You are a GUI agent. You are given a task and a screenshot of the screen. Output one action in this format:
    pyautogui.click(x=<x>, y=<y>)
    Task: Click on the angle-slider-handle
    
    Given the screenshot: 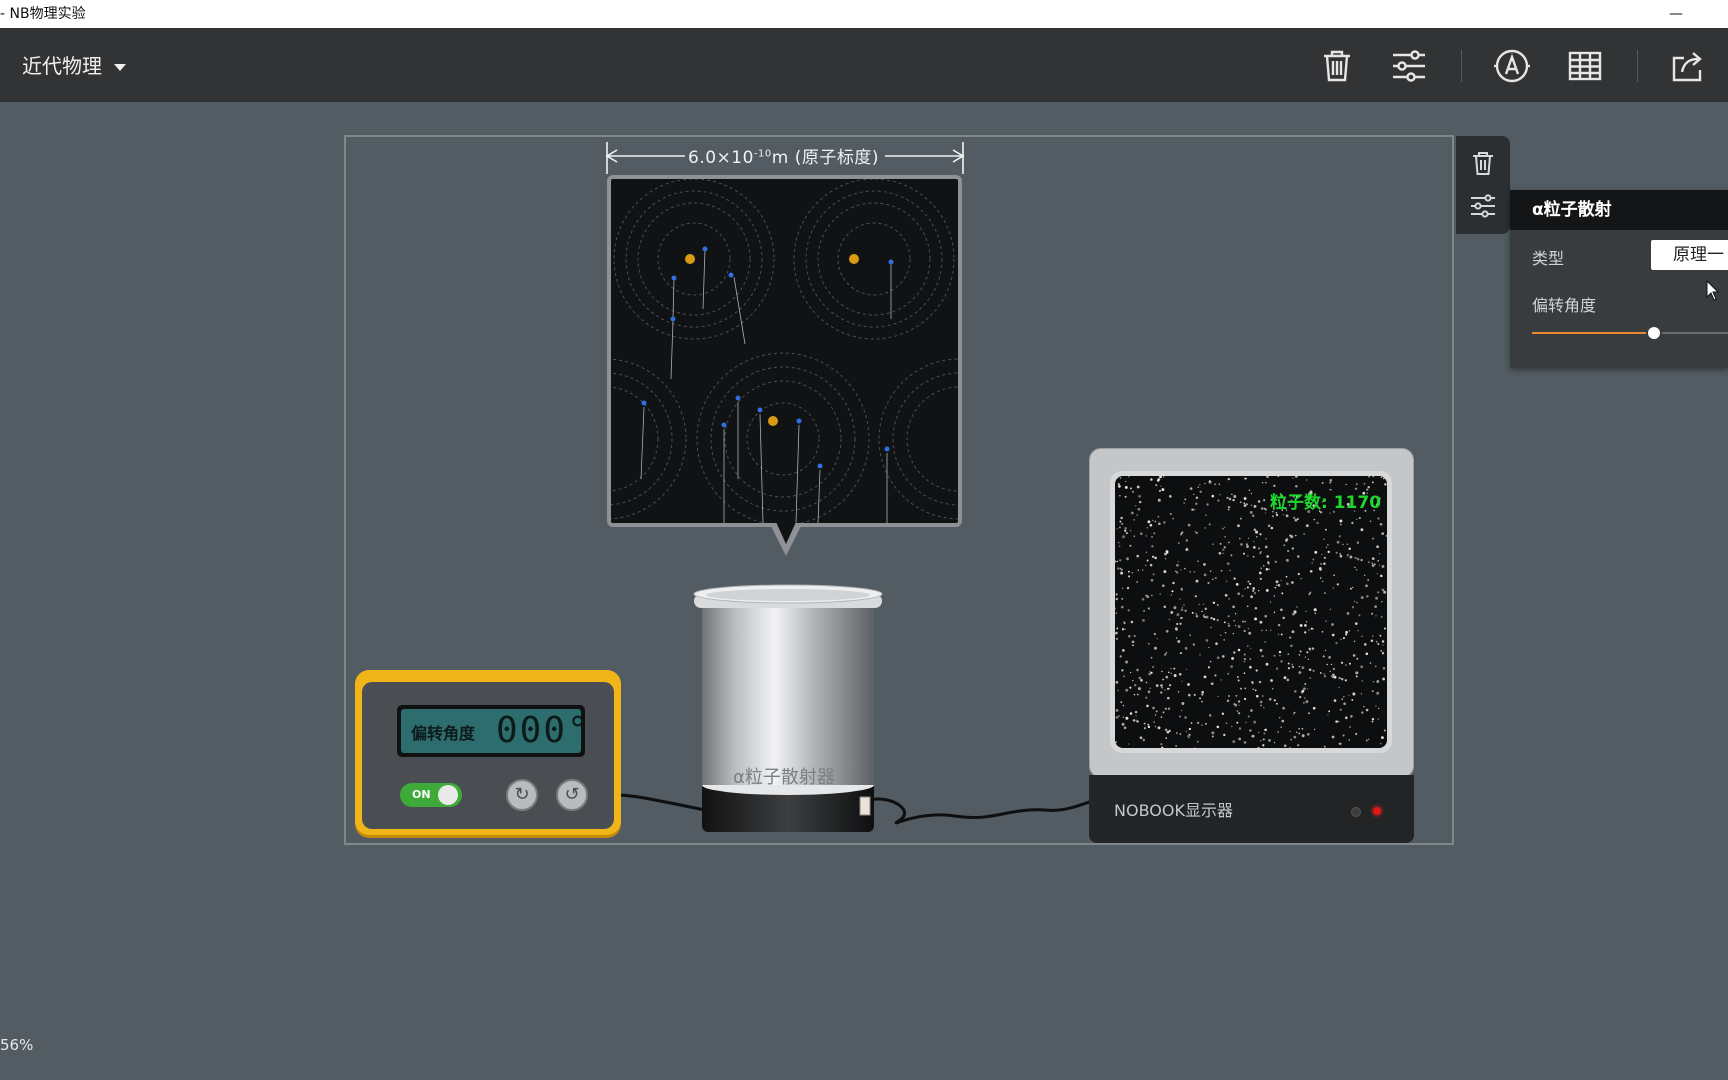 What is the action you would take?
    pyautogui.click(x=1653, y=333)
    